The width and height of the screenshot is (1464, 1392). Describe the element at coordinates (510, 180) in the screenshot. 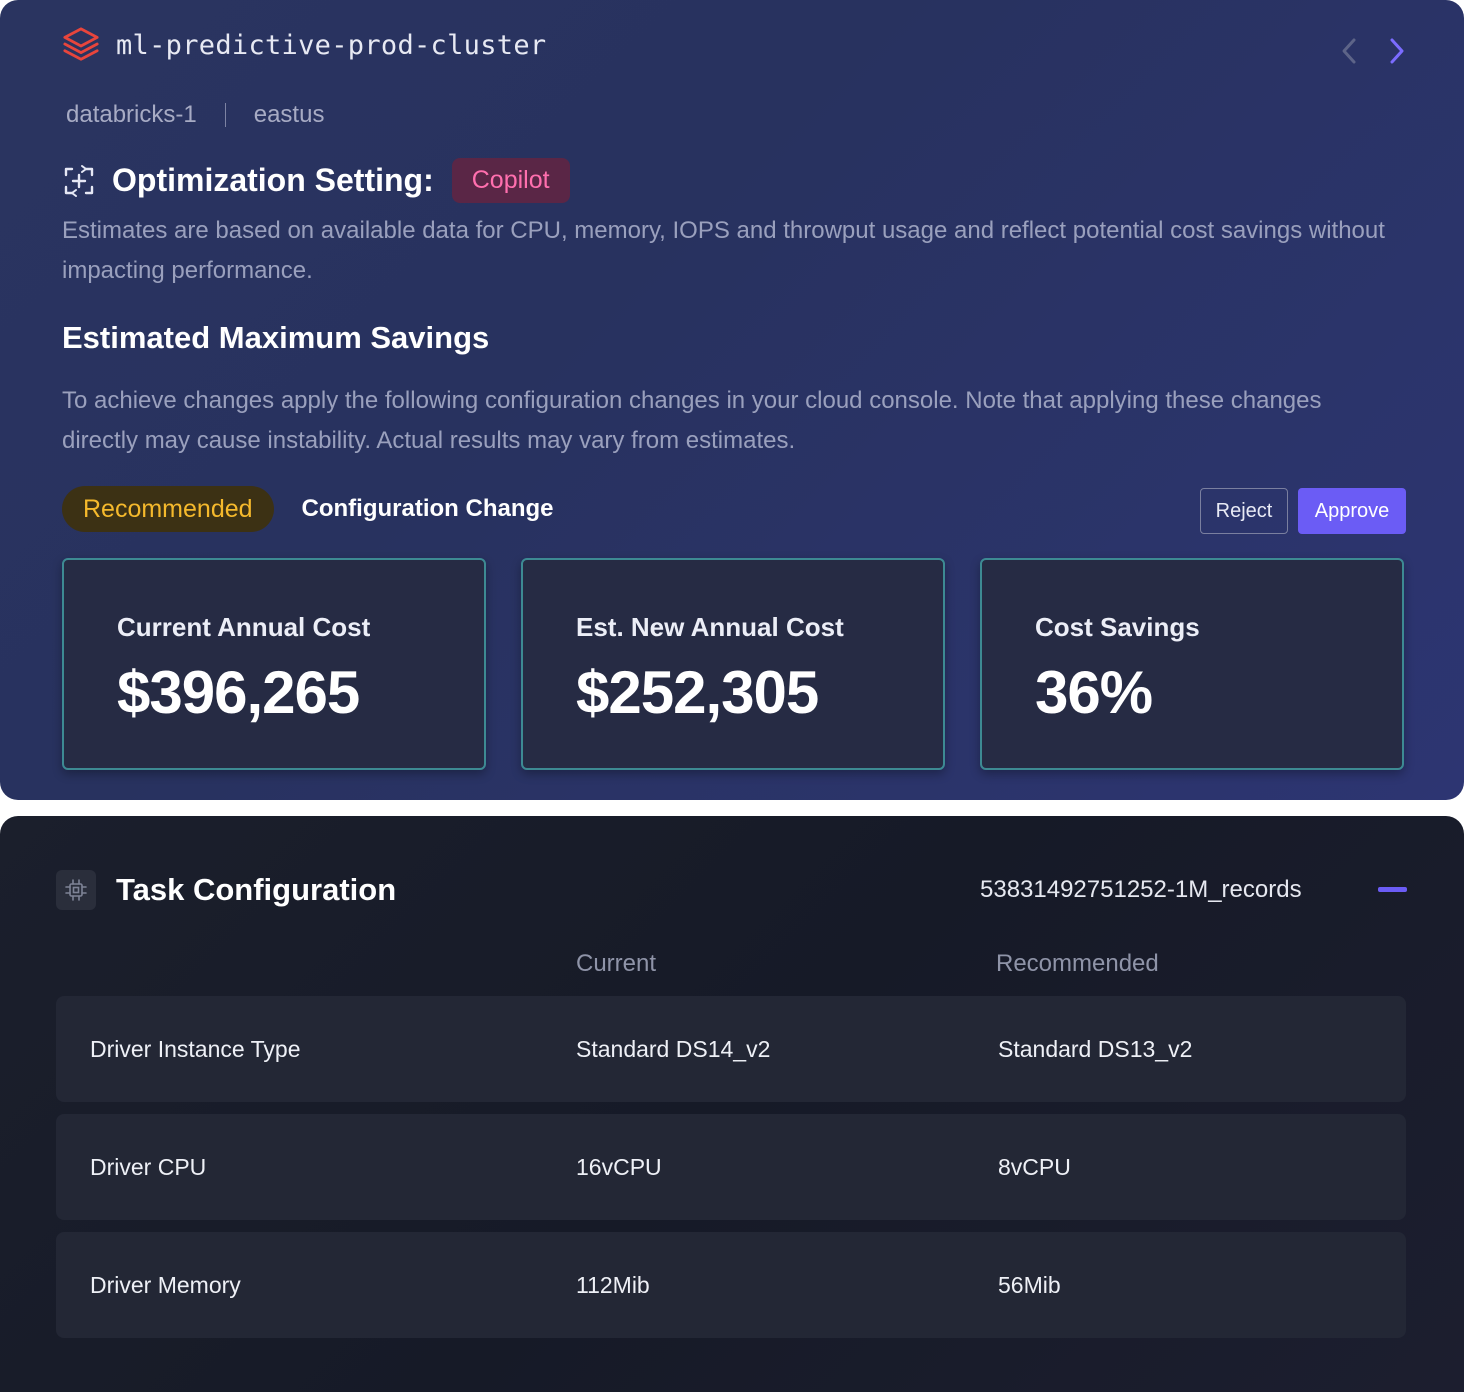

I see `copilot-badge: Copilot` at that location.